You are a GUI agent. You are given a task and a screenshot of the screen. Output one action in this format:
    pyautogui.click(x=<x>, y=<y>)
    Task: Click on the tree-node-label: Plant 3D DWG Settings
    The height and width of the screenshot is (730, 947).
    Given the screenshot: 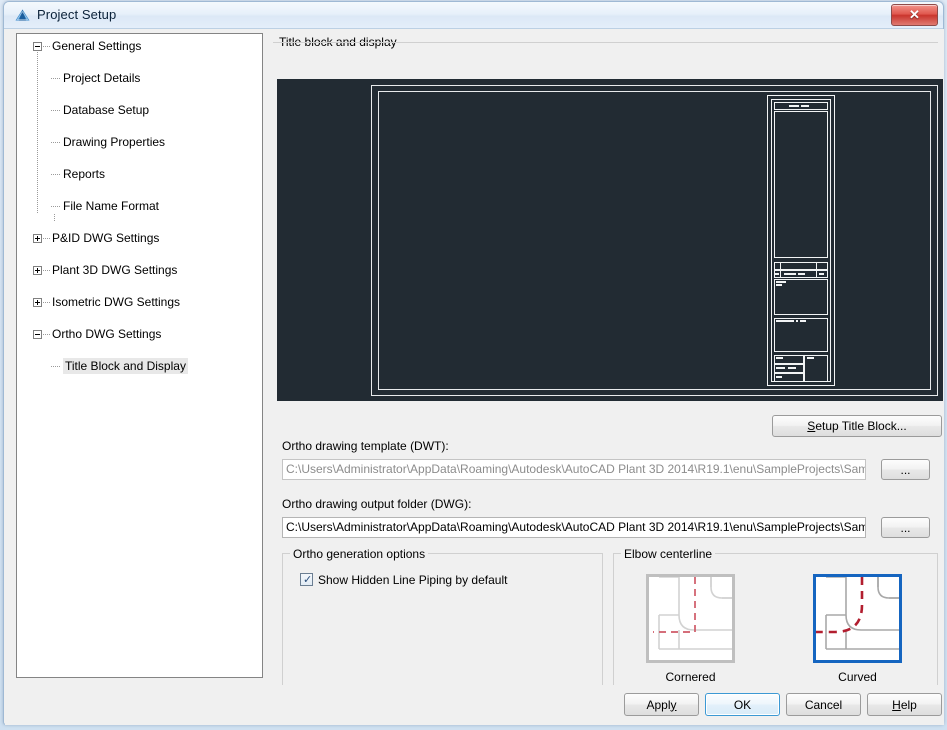 What is the action you would take?
    pyautogui.click(x=115, y=270)
    